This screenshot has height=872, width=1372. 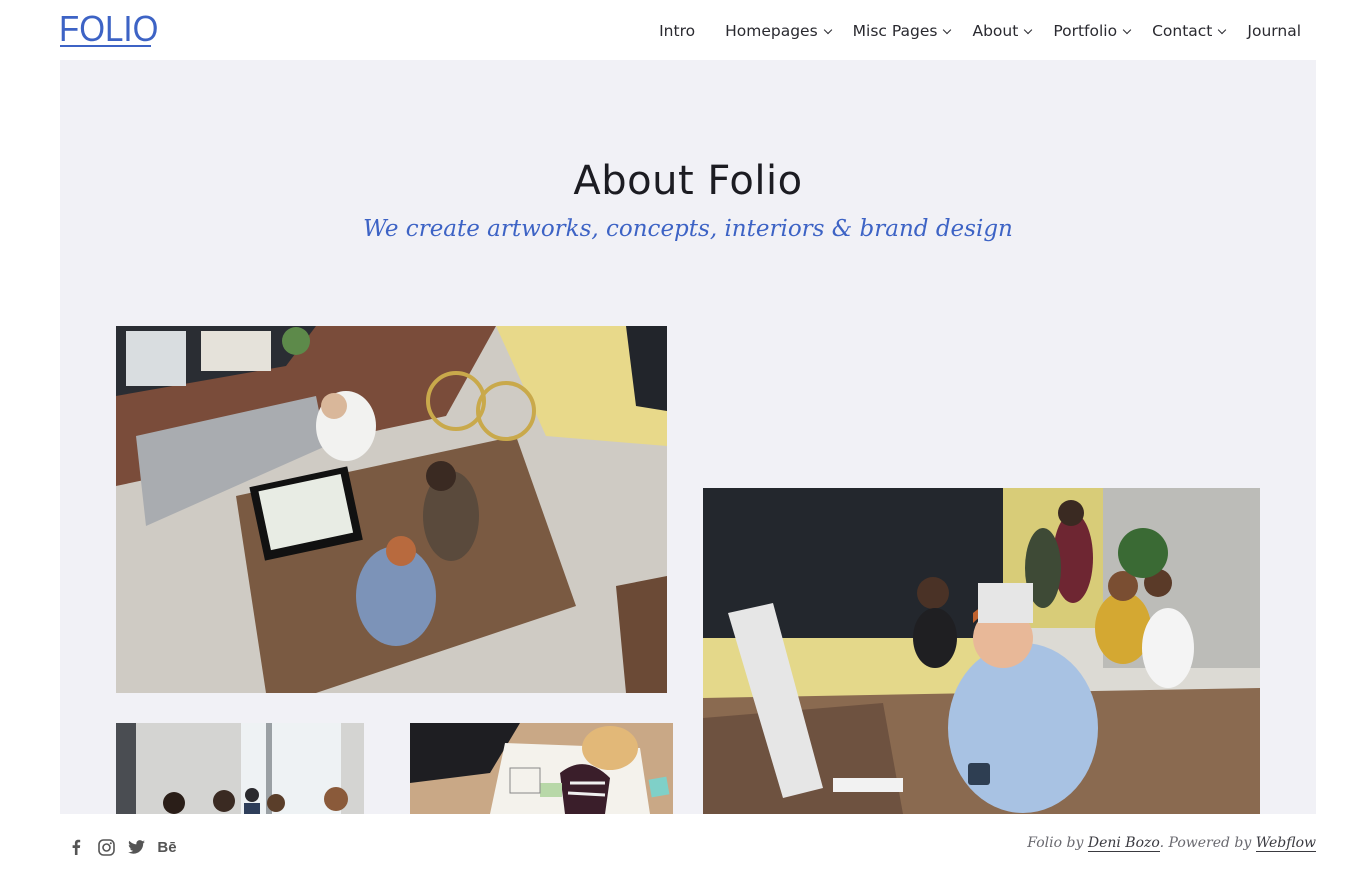 I want to click on nav-item-label: Intro, so click(x=677, y=31).